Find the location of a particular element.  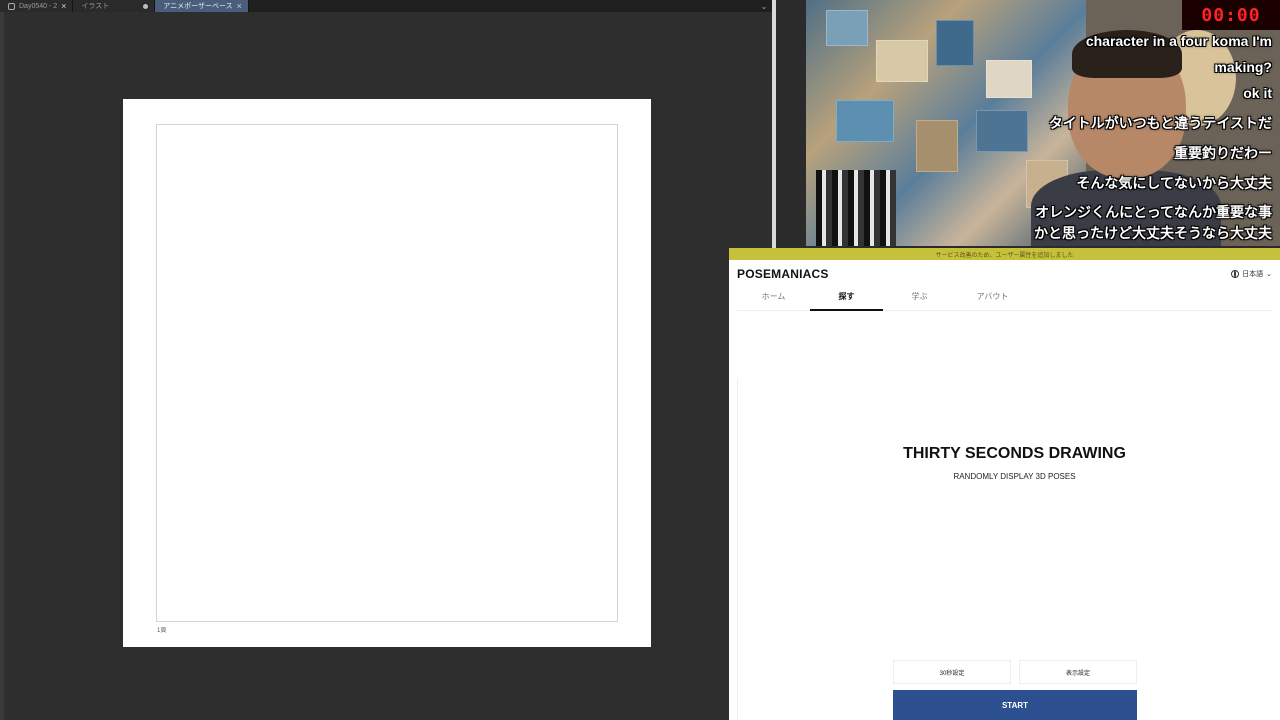

language-selector: 日本語 ⌄ is located at coordinates (1251, 274).